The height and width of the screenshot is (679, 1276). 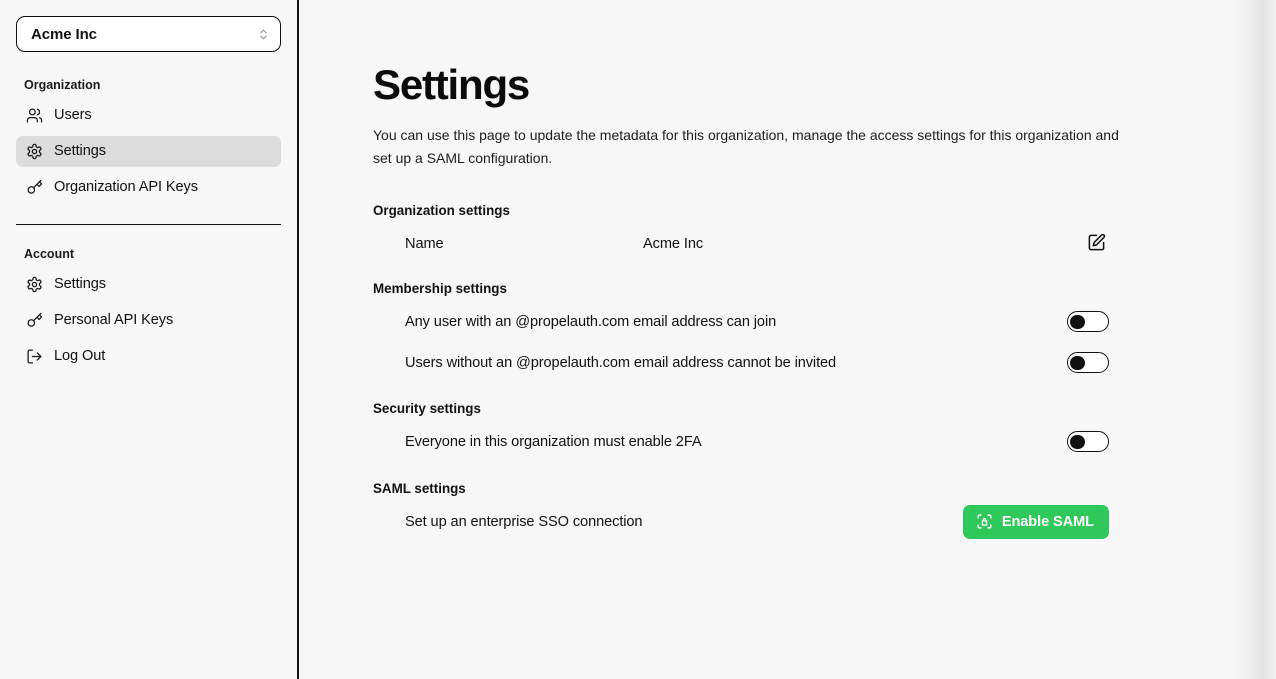 What do you see at coordinates (419, 488) in the screenshot?
I see `section-title: SAML settings` at bounding box center [419, 488].